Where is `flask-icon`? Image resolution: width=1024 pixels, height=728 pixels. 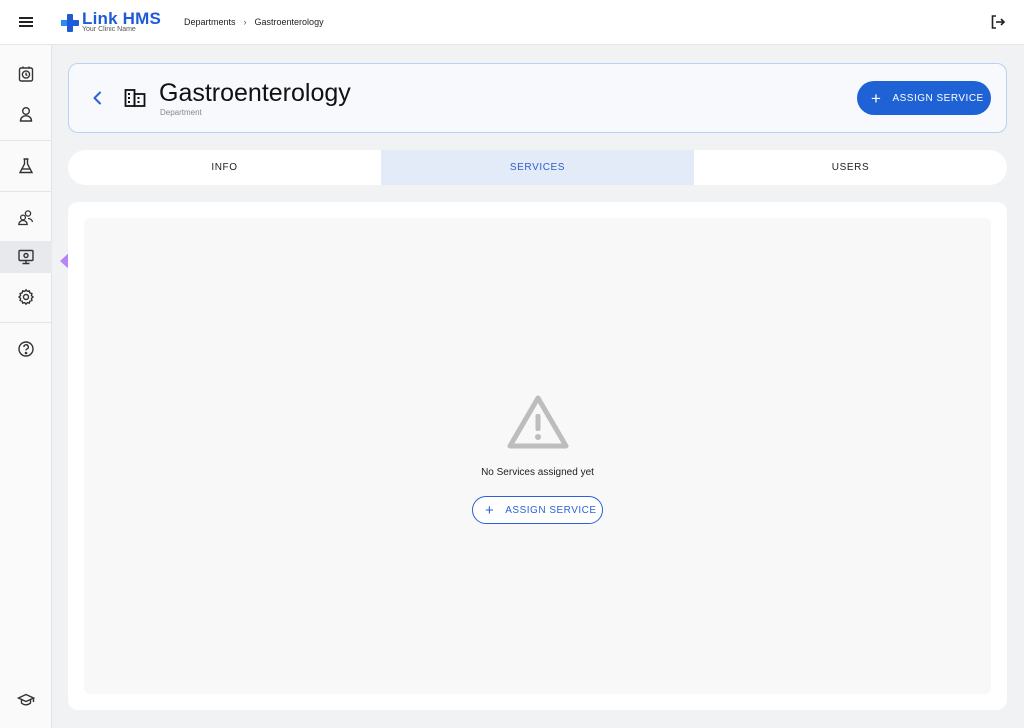 flask-icon is located at coordinates (26, 166).